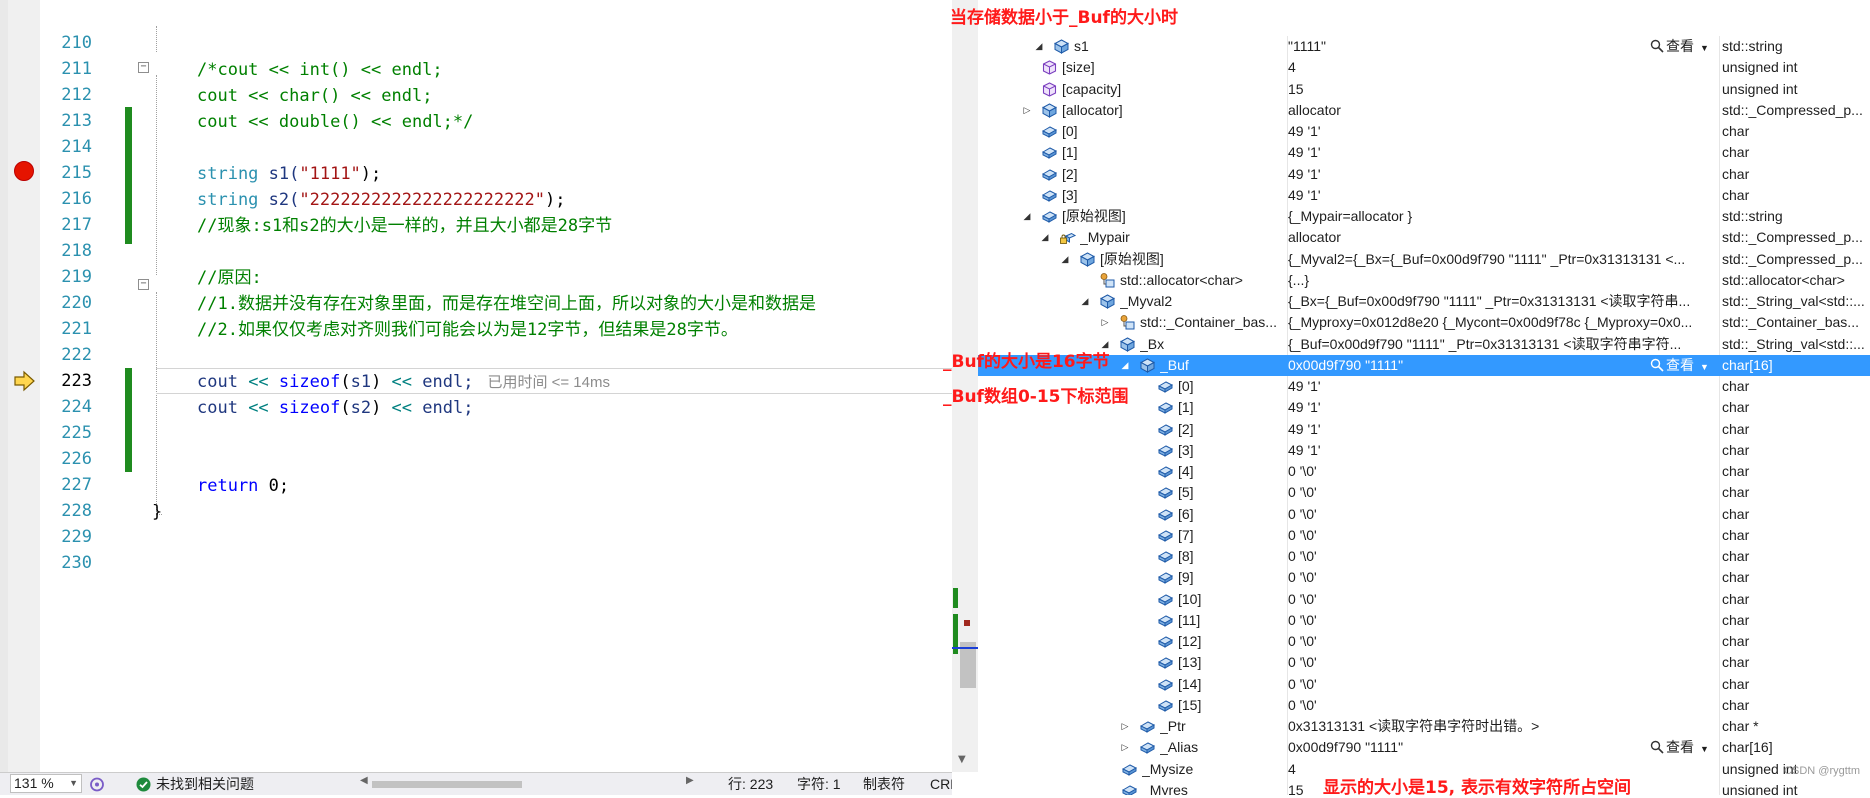  I want to click on watch-row: [9] 0 '\0' char, so click(1424, 577).